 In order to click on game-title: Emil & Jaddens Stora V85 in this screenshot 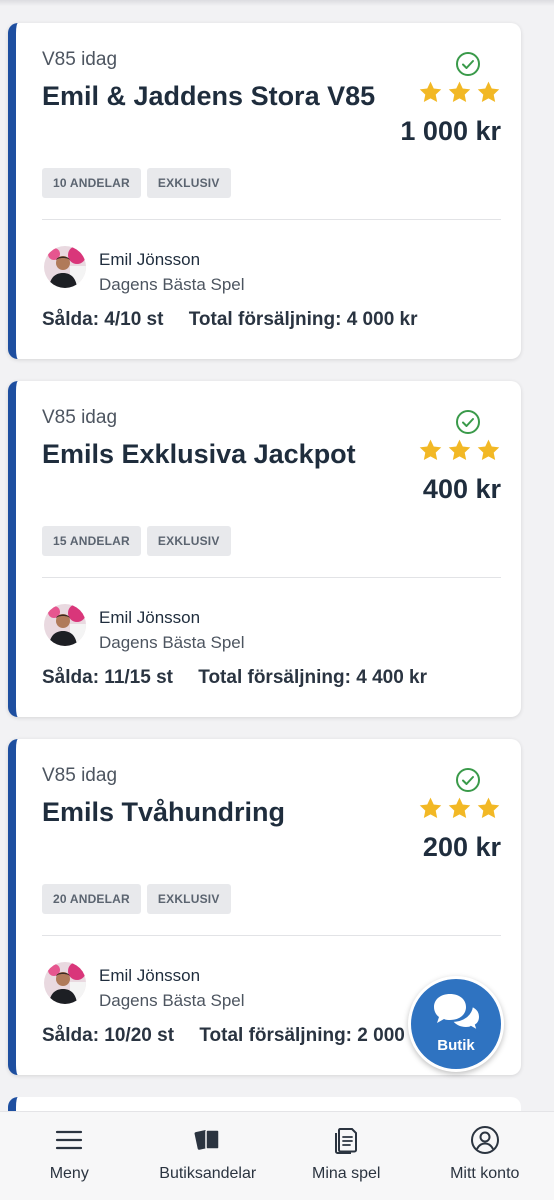, I will do `click(209, 96)`.